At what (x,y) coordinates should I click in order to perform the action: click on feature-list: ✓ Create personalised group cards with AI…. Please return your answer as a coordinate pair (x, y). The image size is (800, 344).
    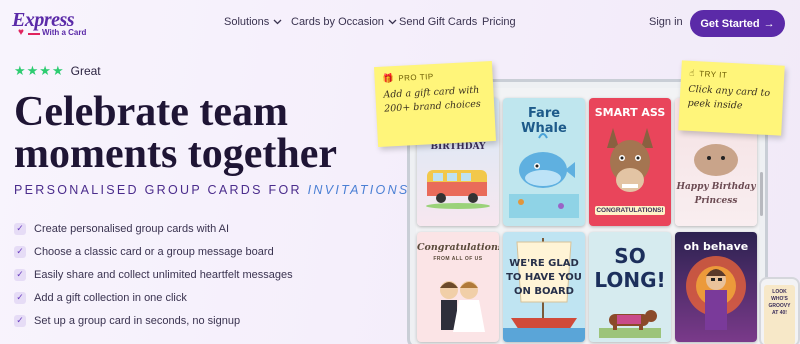
    Looking at the image, I should click on (153, 274).